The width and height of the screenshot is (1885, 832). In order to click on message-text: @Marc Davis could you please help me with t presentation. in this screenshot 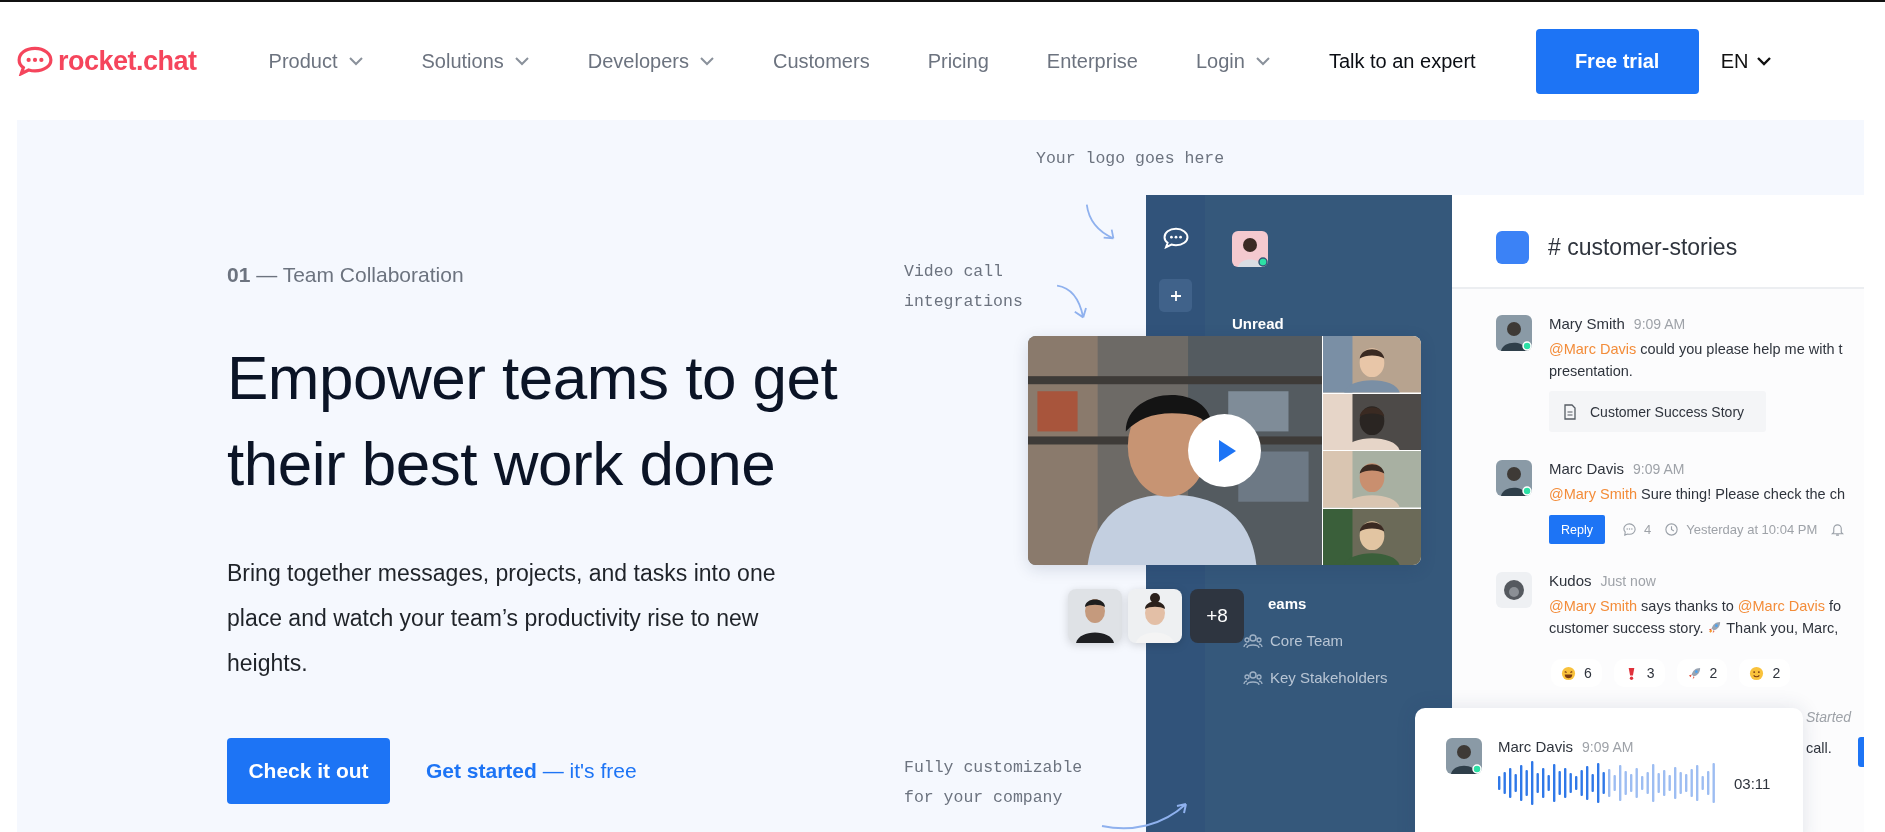, I will do `click(1696, 360)`.